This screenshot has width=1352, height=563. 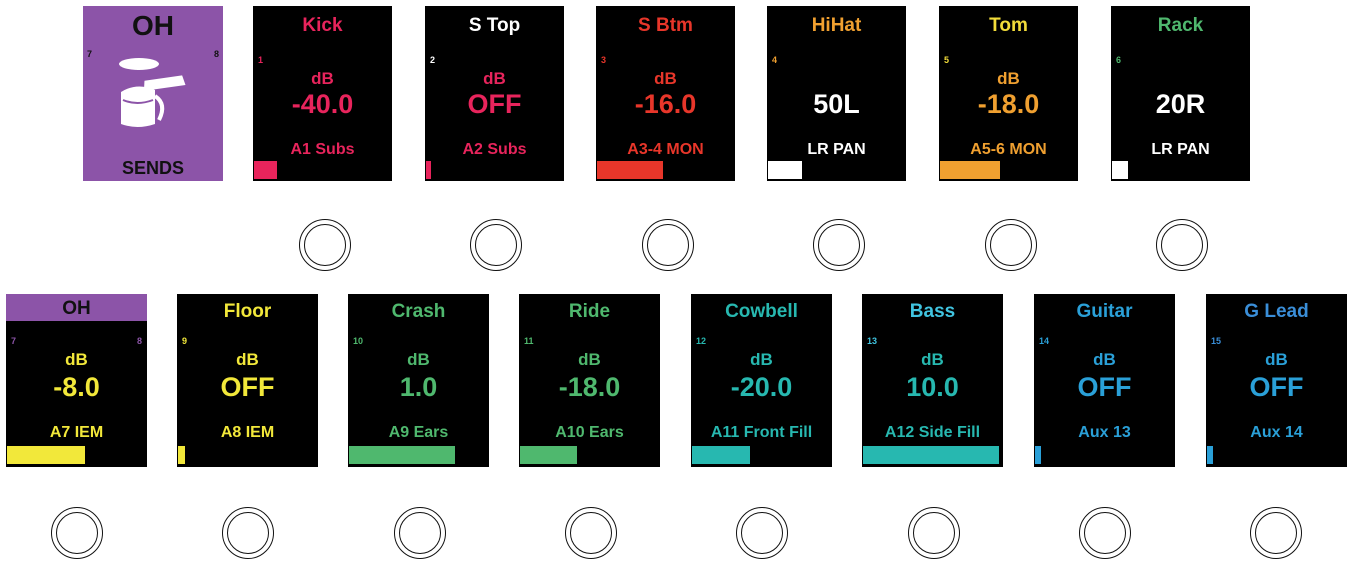 I want to click on send-destination: A10 Ears, so click(x=589, y=432).